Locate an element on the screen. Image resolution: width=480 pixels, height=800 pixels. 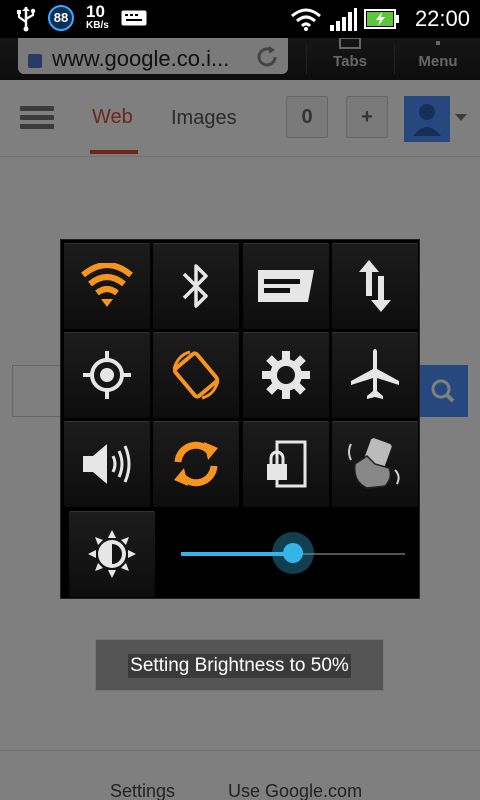
battery-charging-icon is located at coordinates (382, 21).